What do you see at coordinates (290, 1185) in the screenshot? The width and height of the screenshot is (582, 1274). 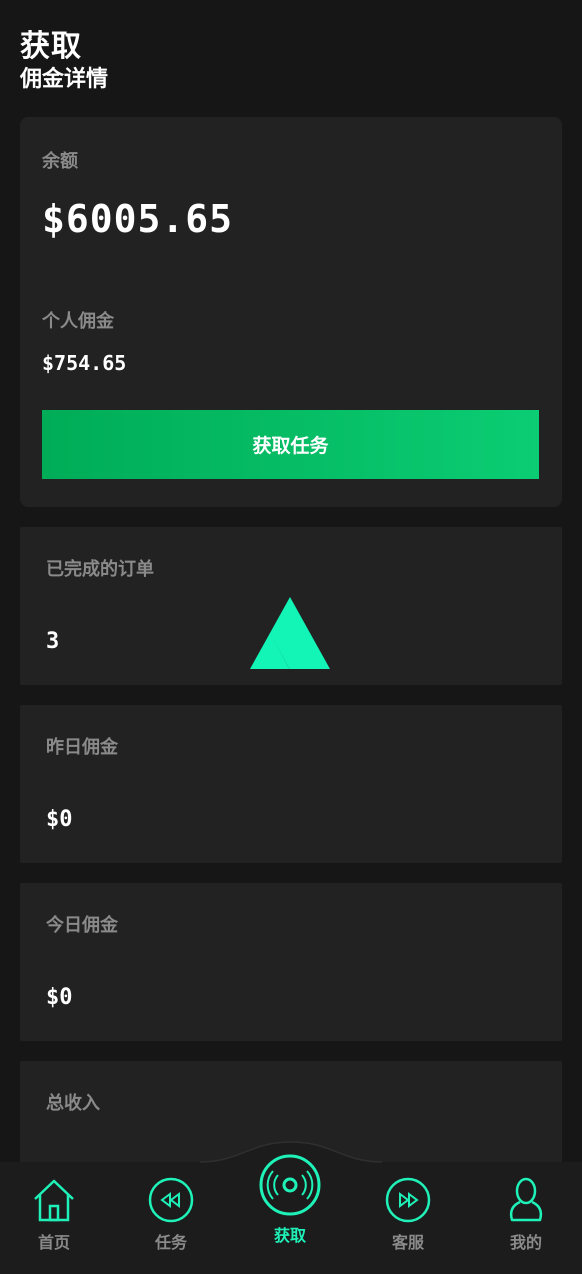 I see `disc-icon` at bounding box center [290, 1185].